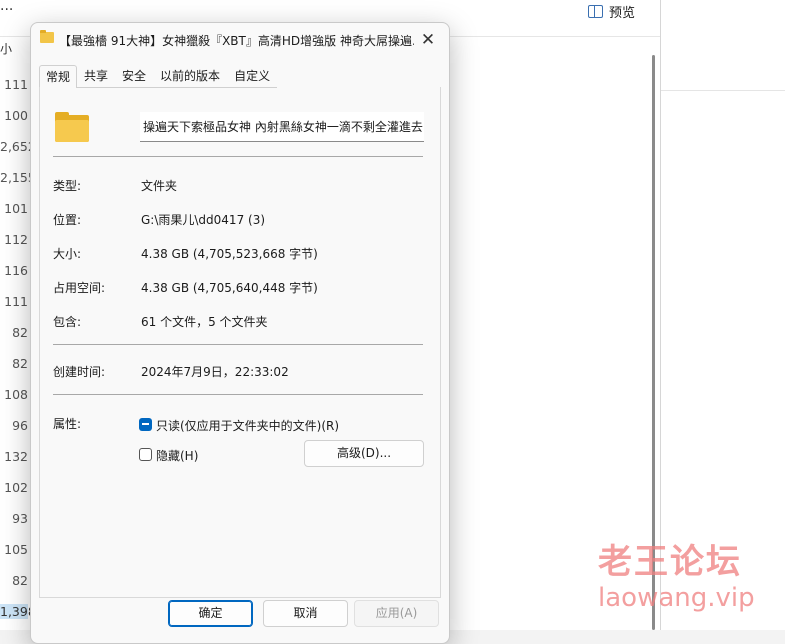 The height and width of the screenshot is (644, 785). What do you see at coordinates (252, 76) in the screenshot?
I see `tab-customize: 自定义` at bounding box center [252, 76].